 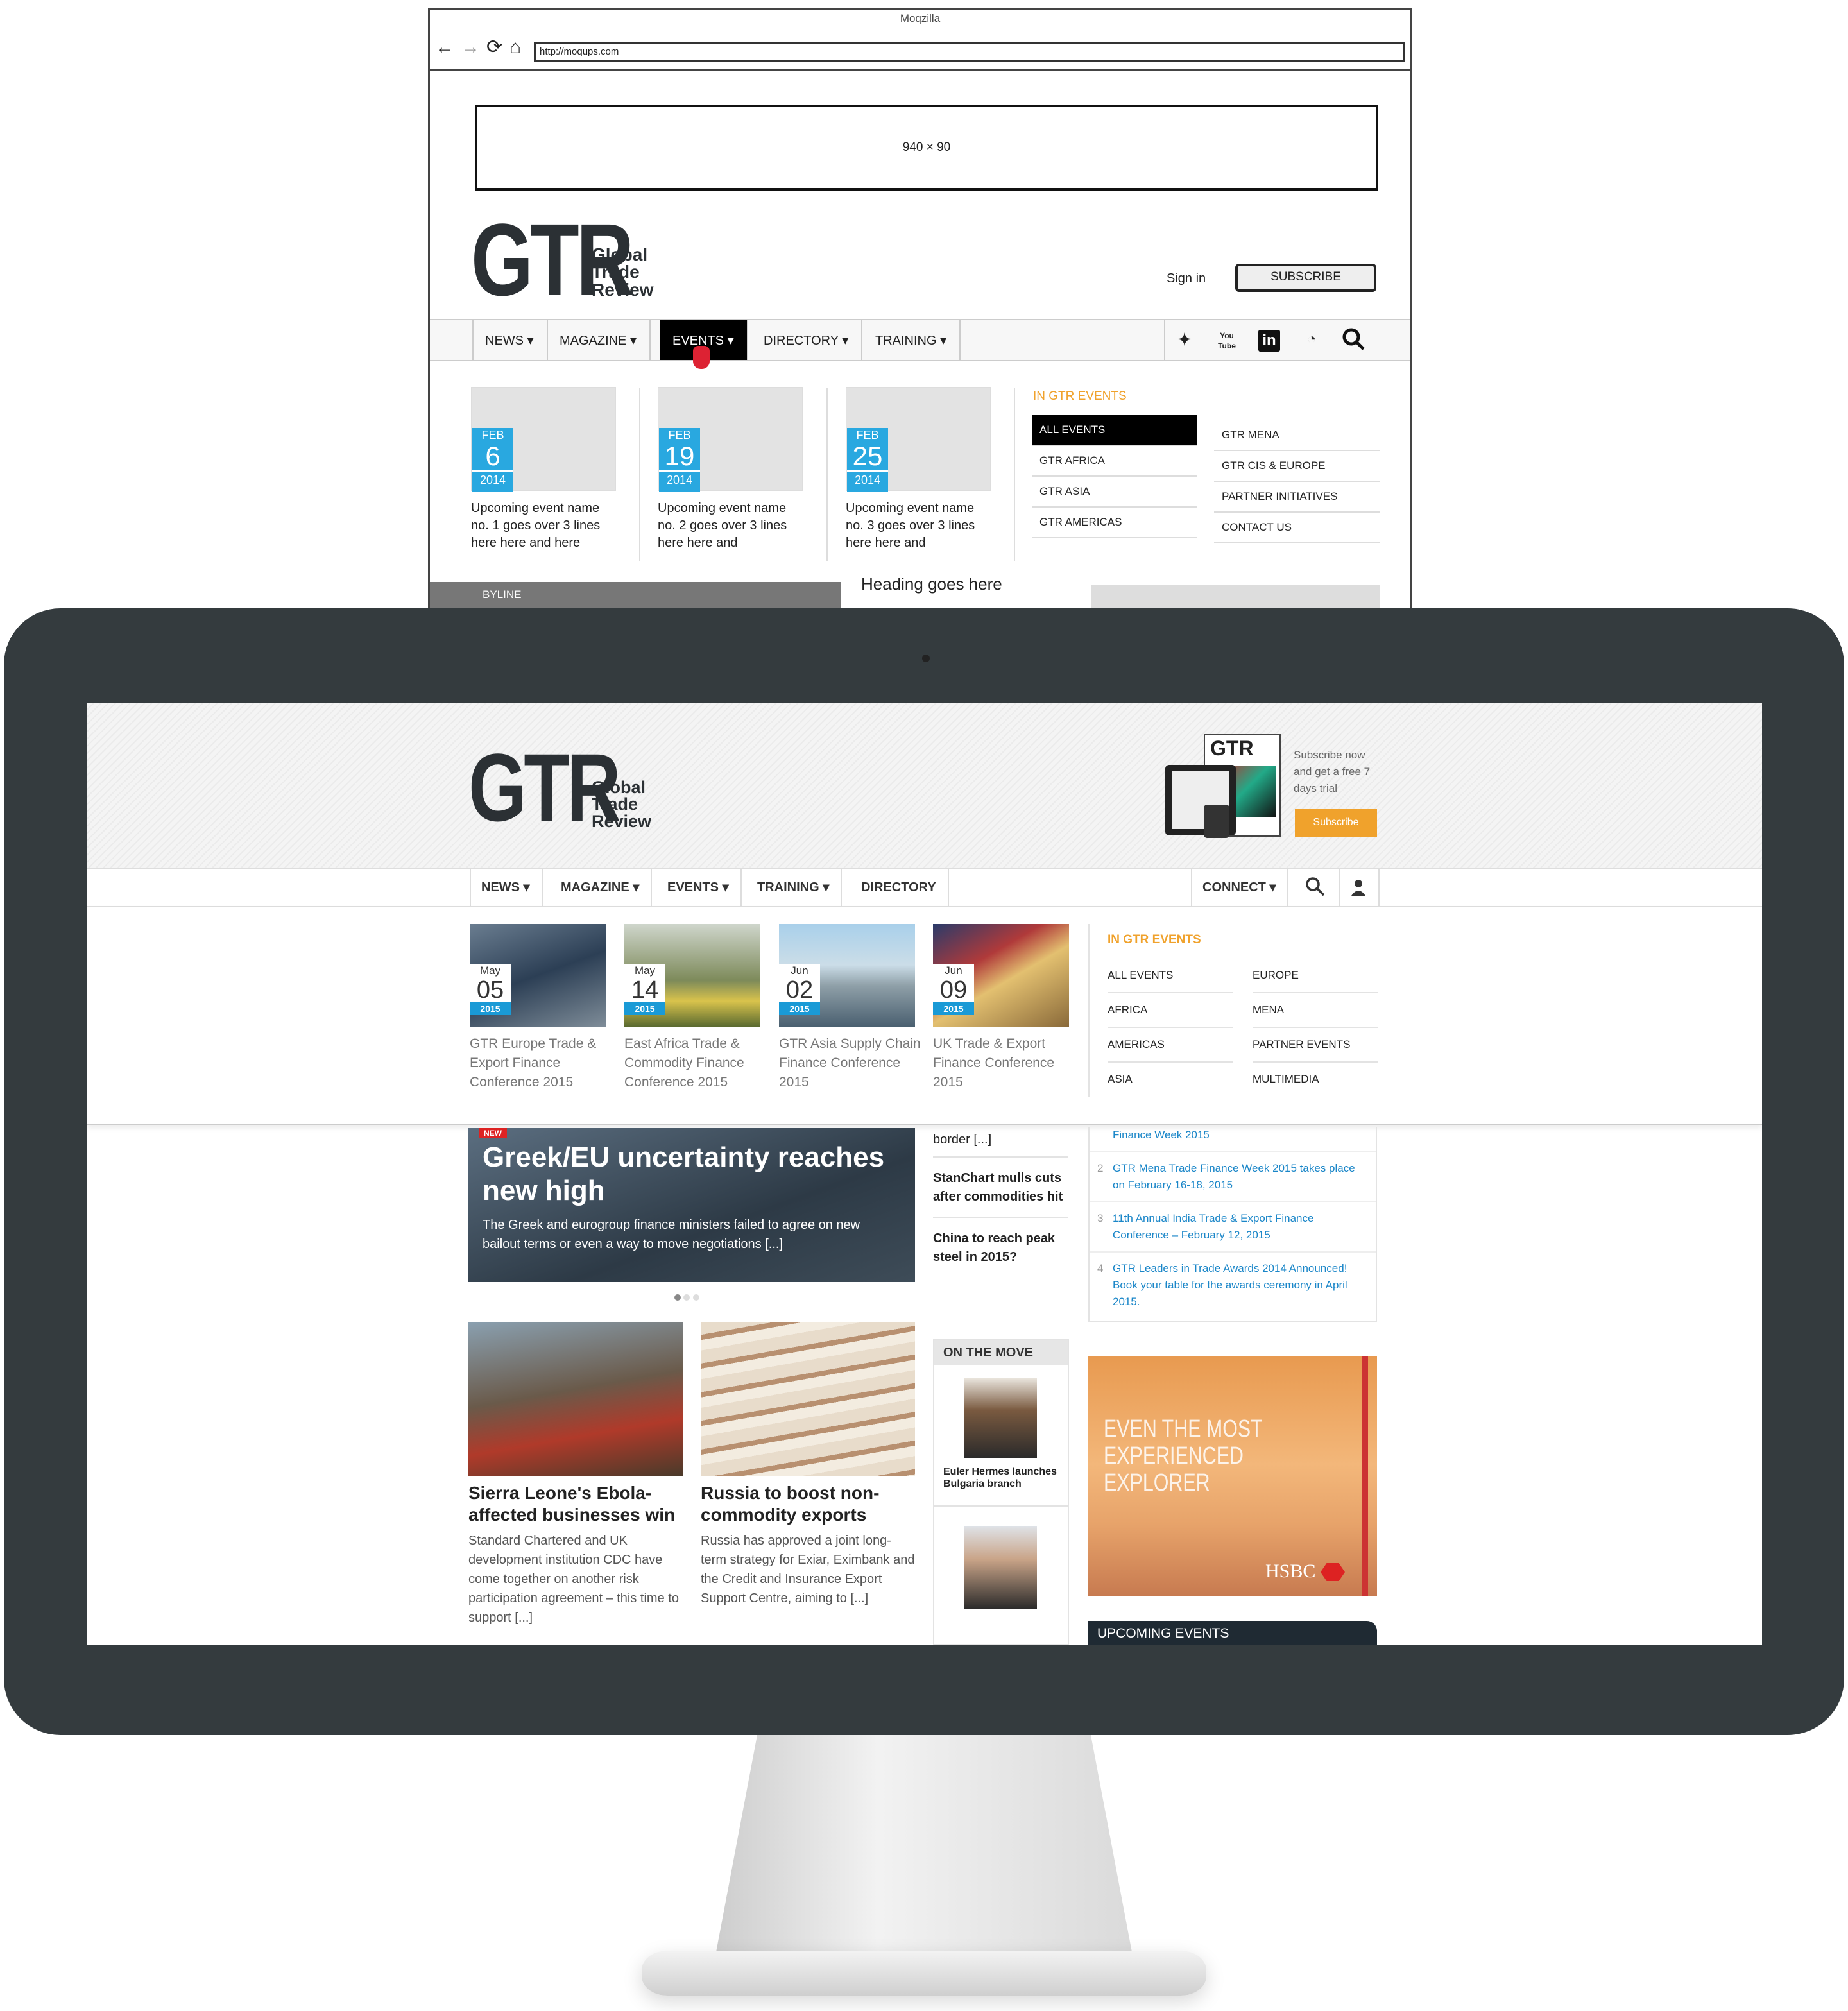 I want to click on event-link: GTR CIS & EUROPE, so click(x=1297, y=467).